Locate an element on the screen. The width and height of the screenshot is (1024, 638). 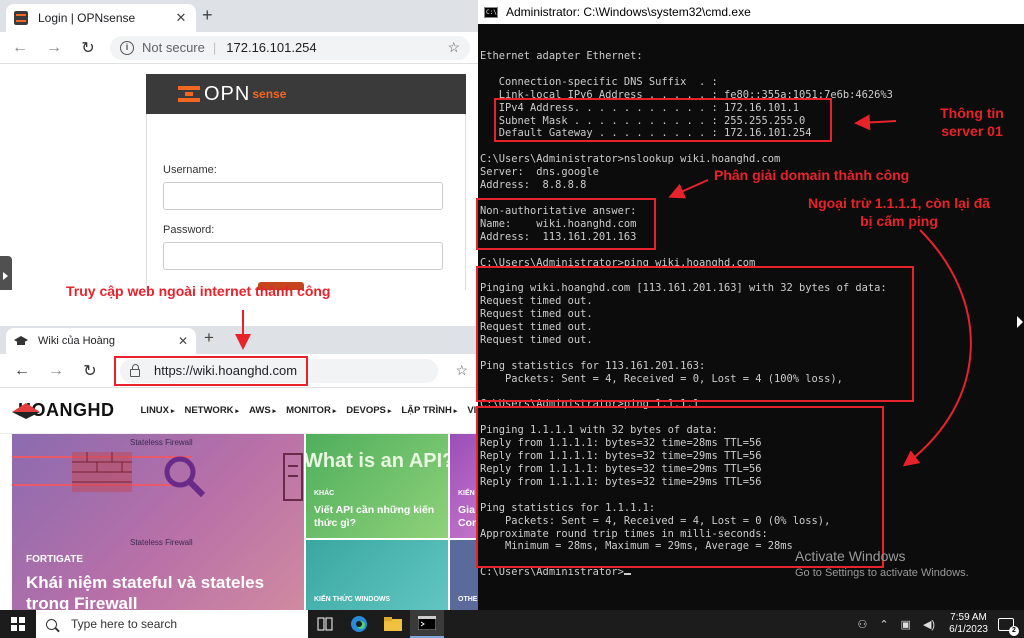
login-form: Username: Password: is located at coordinates (306, 202).